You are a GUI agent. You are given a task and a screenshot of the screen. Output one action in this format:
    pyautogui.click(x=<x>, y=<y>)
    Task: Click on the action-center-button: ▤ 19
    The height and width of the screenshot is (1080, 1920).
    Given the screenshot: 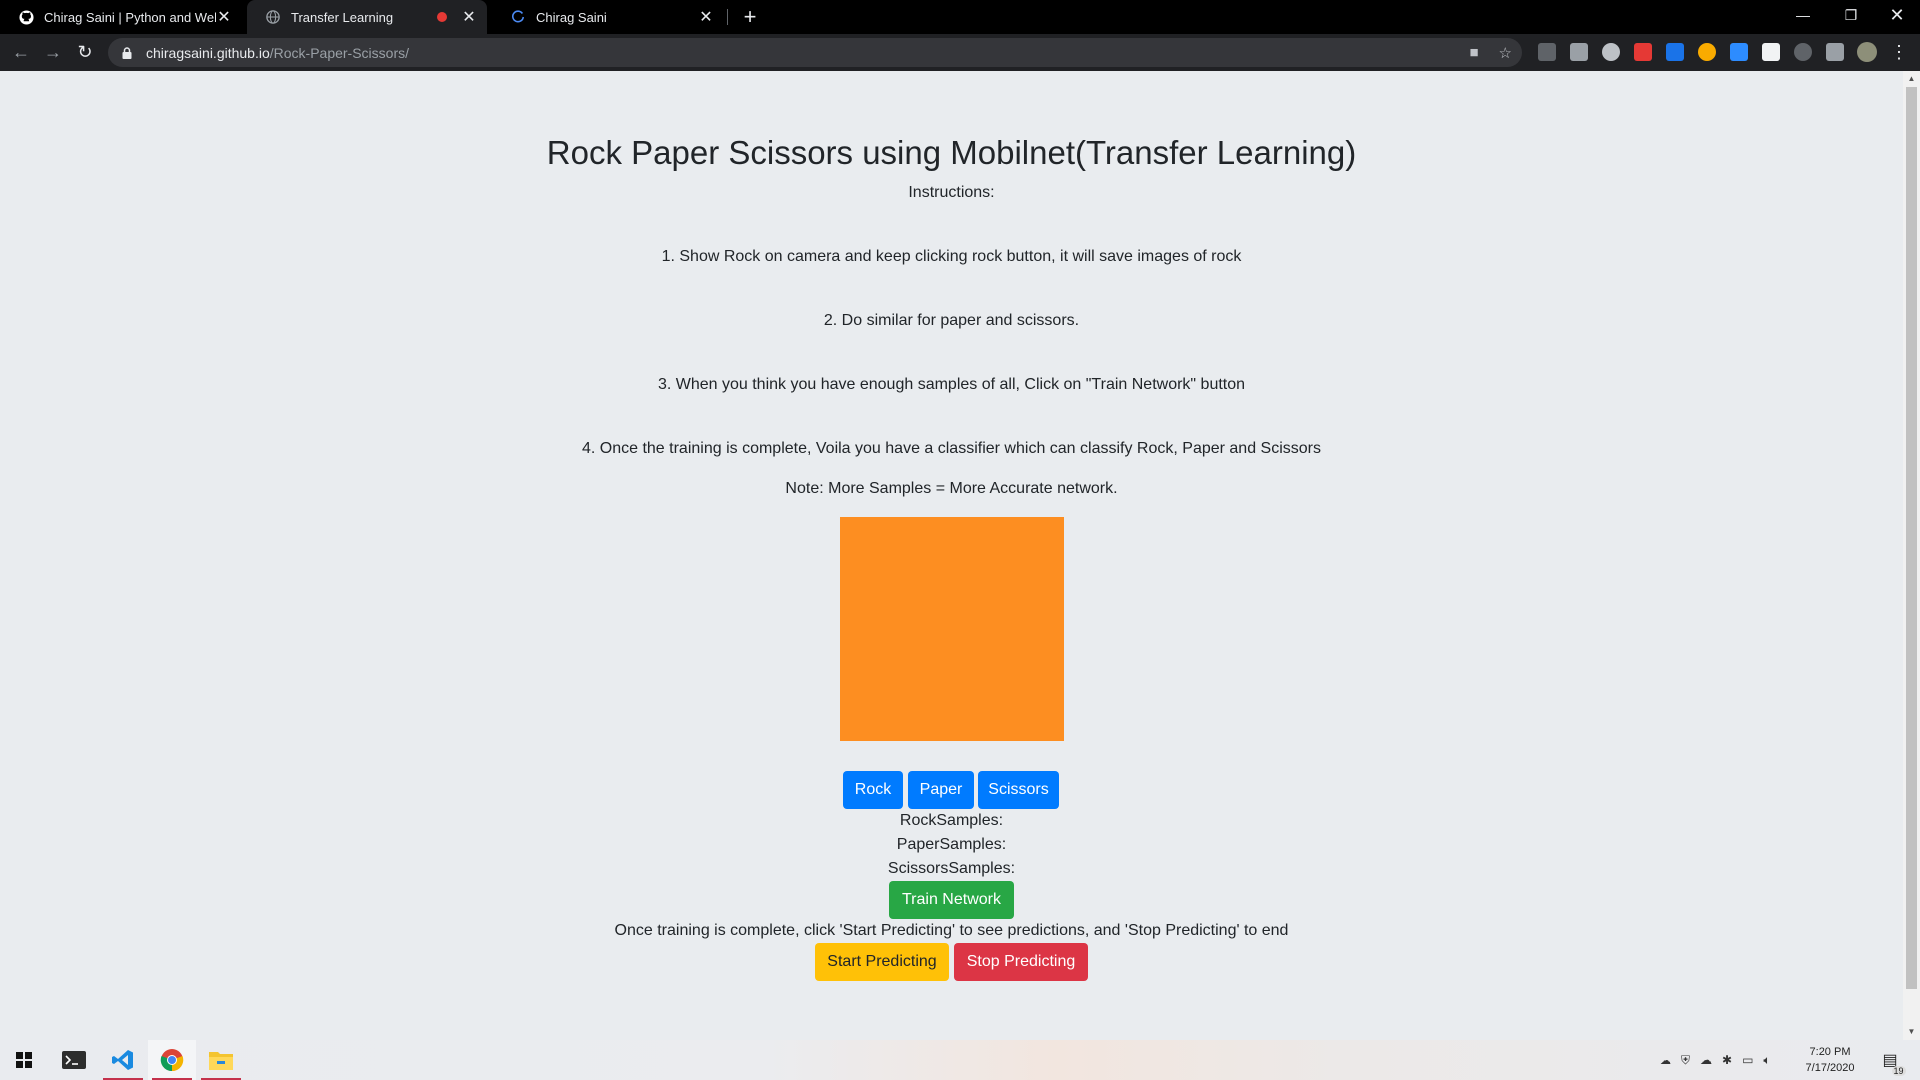 What is the action you would take?
    pyautogui.click(x=1890, y=1060)
    